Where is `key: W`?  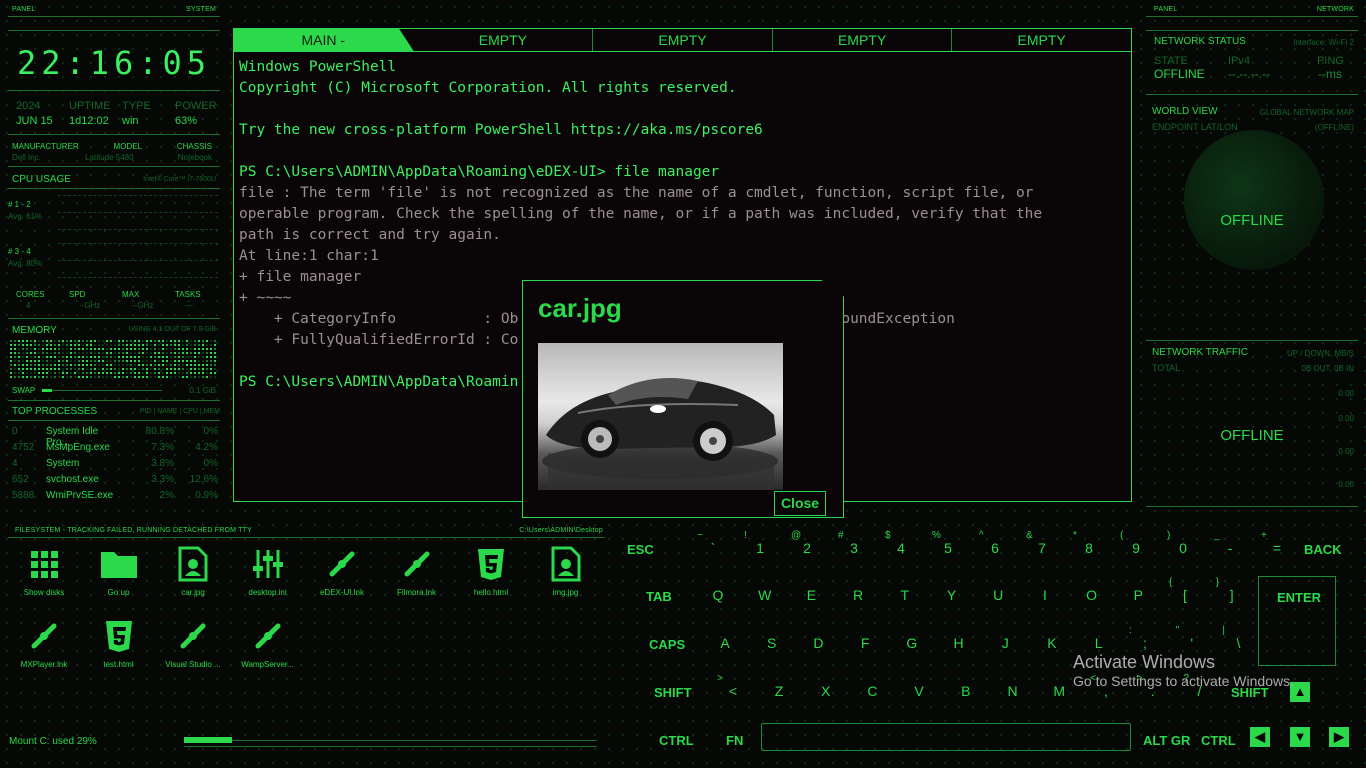 key: W is located at coordinates (765, 595).